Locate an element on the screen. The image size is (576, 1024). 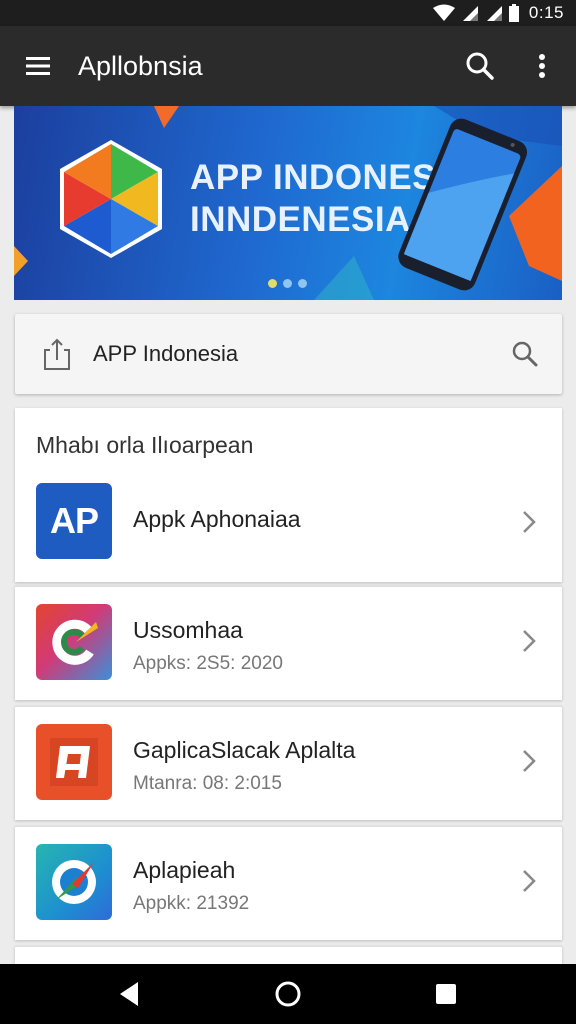
menu-icon is located at coordinates (38, 66).